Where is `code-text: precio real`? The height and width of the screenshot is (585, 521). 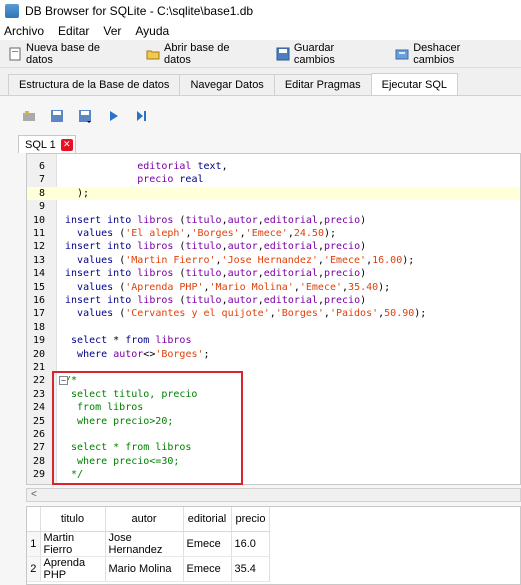
code-text: precio real is located at coordinates (170, 180).